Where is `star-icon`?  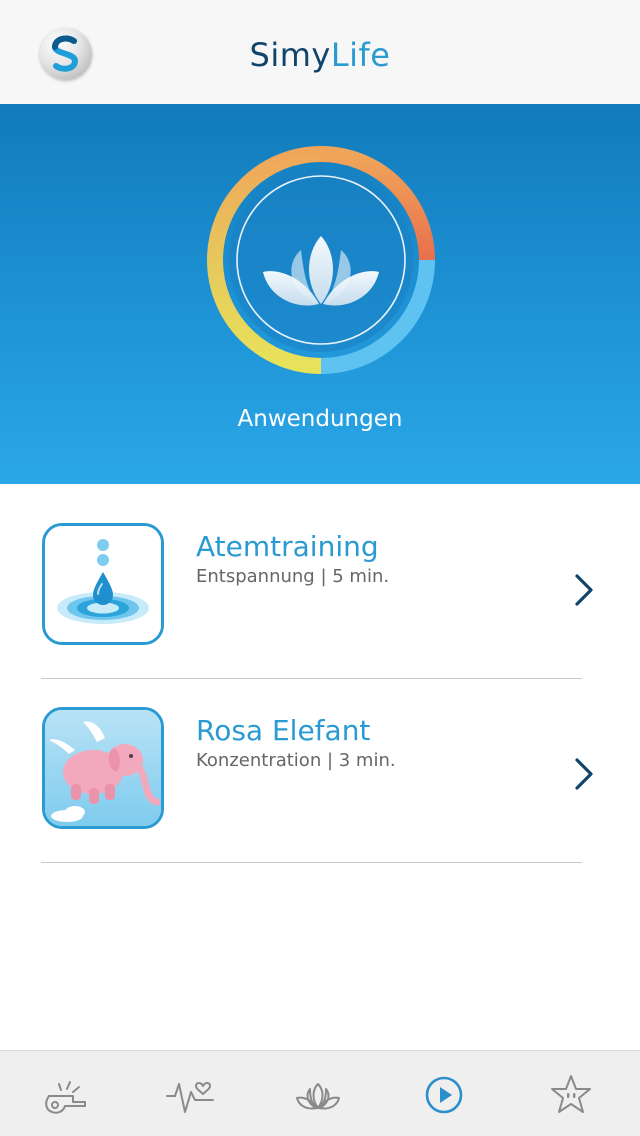 star-icon is located at coordinates (571, 1094).